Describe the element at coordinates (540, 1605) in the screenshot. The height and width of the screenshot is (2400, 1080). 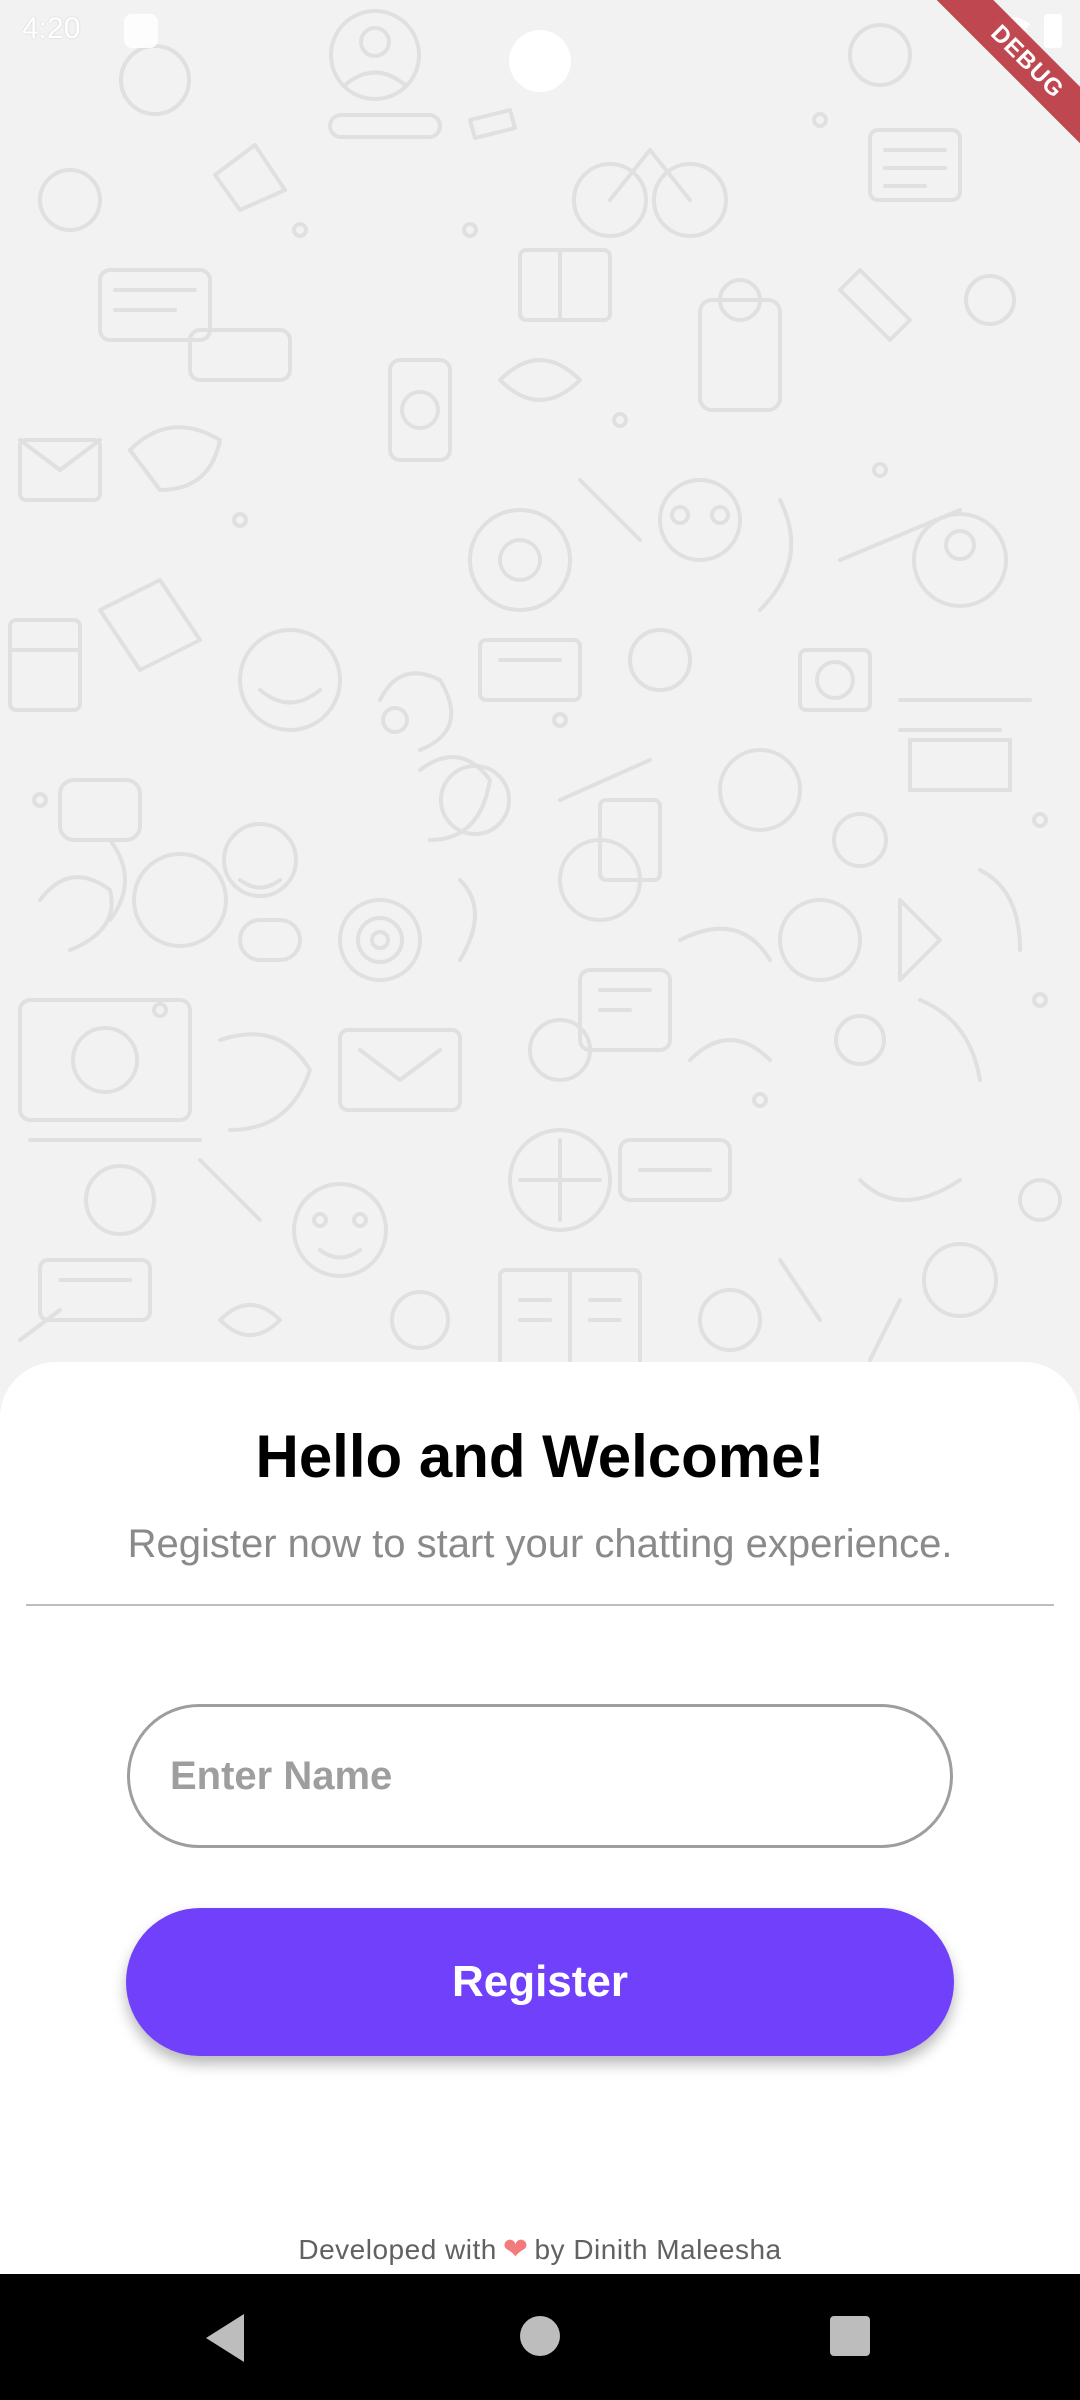
I see `divider` at that location.